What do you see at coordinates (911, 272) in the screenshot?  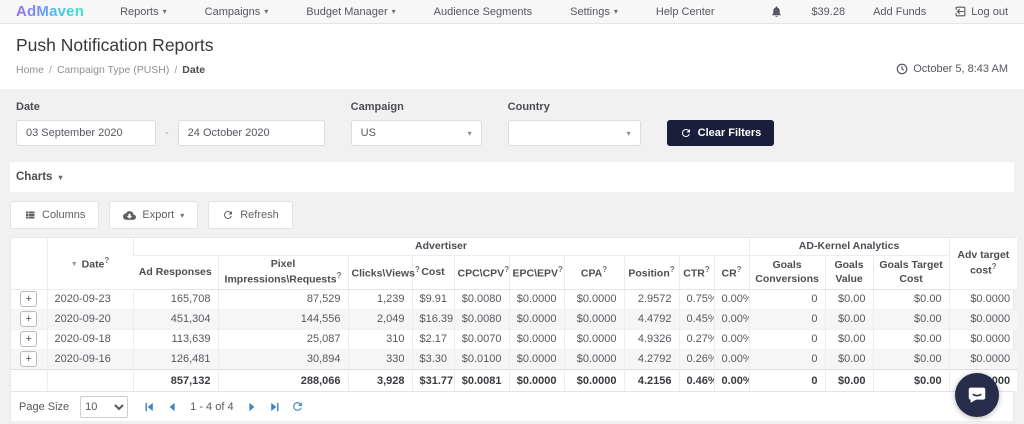 I see `column-header-goals_target_cost: Goals Target Cost` at bounding box center [911, 272].